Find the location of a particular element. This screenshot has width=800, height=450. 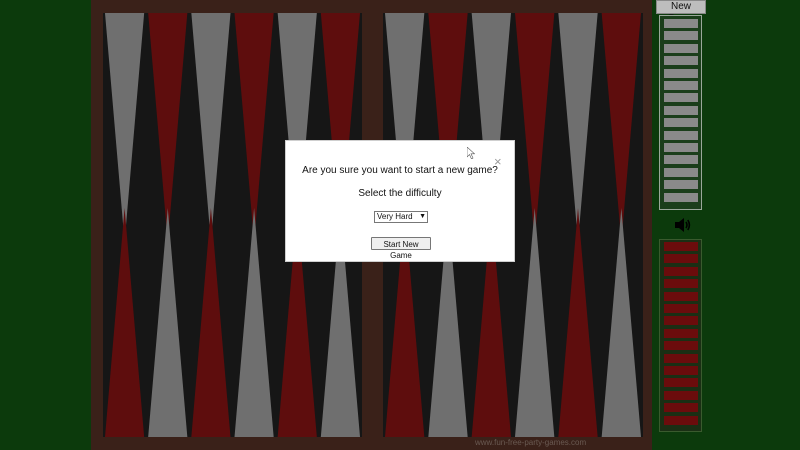

borne-off-tray-computer is located at coordinates (680, 335).